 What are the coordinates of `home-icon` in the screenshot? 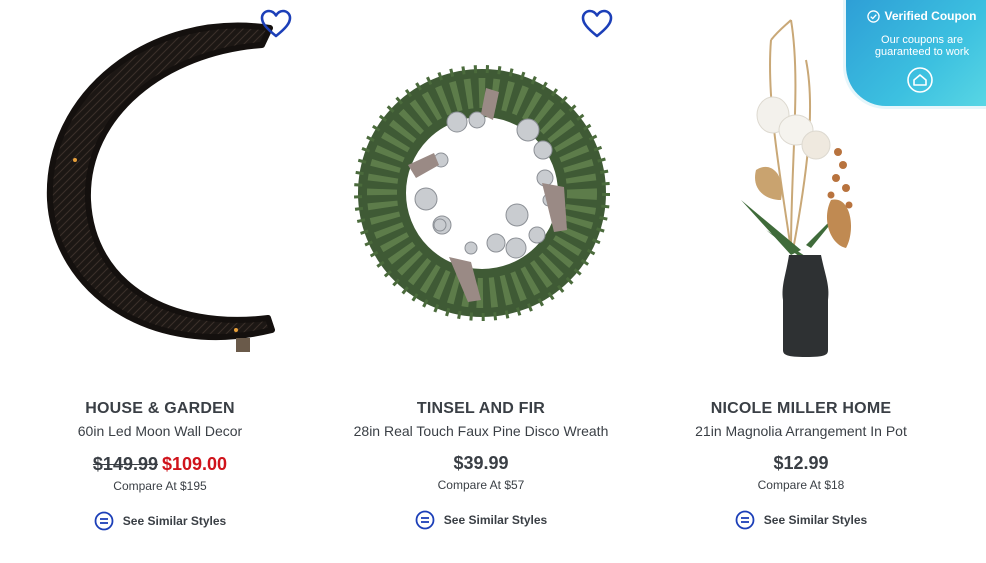 It's located at (920, 80).